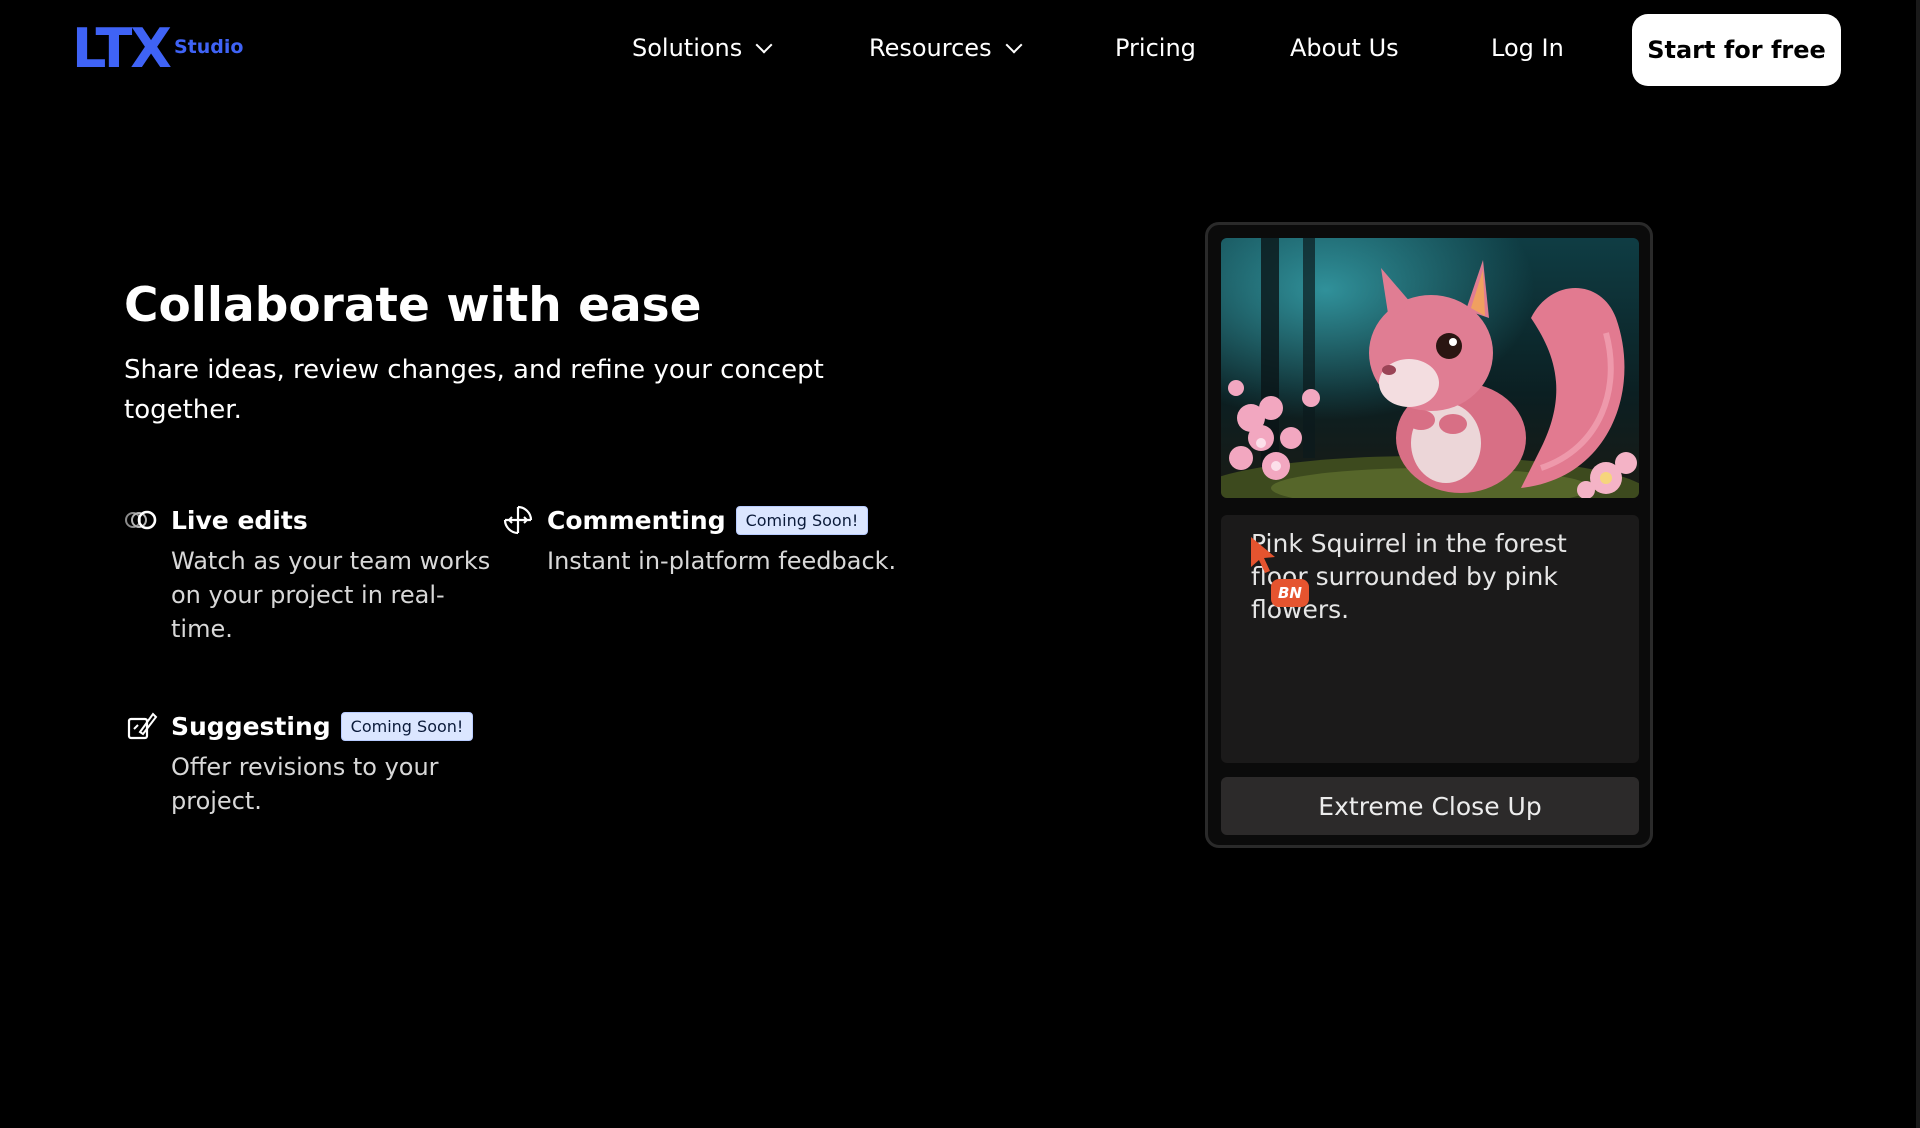 Image resolution: width=1920 pixels, height=1128 pixels. Describe the element at coordinates (1527, 48) in the screenshot. I see `nav-log-in: Log In` at that location.